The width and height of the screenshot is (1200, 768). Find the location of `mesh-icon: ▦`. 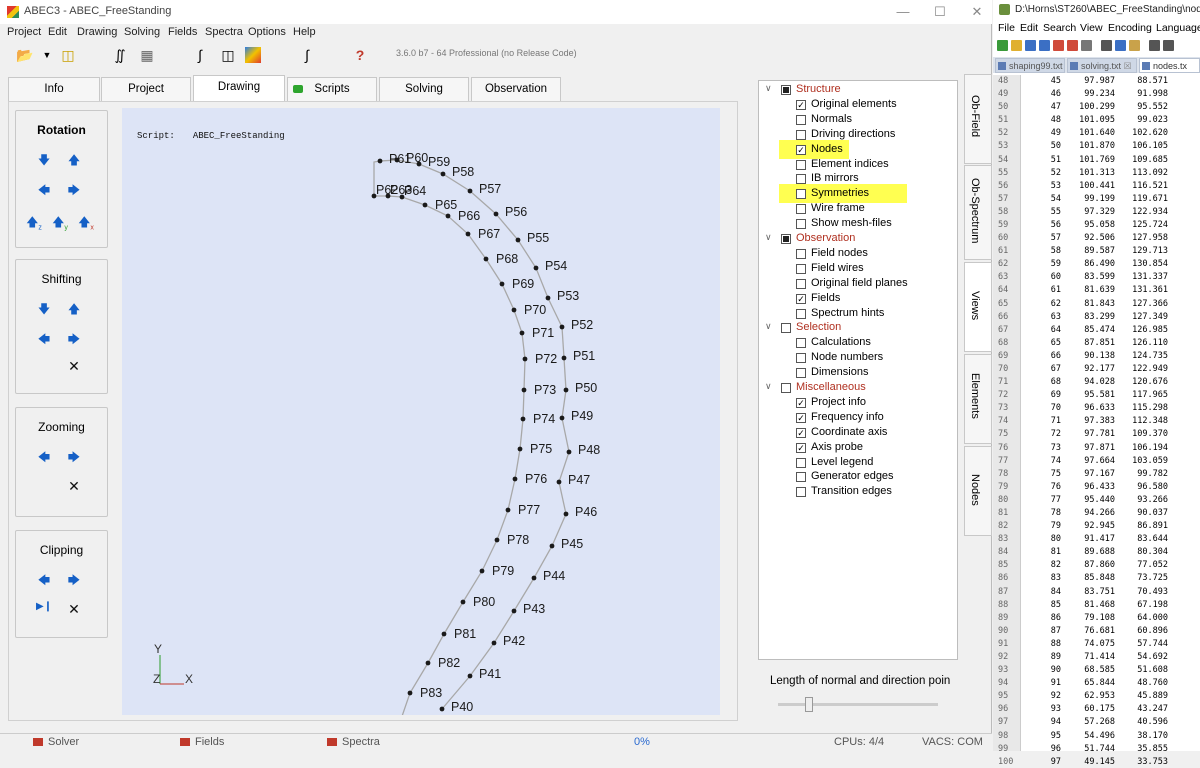

mesh-icon: ▦ is located at coordinates (147, 55).